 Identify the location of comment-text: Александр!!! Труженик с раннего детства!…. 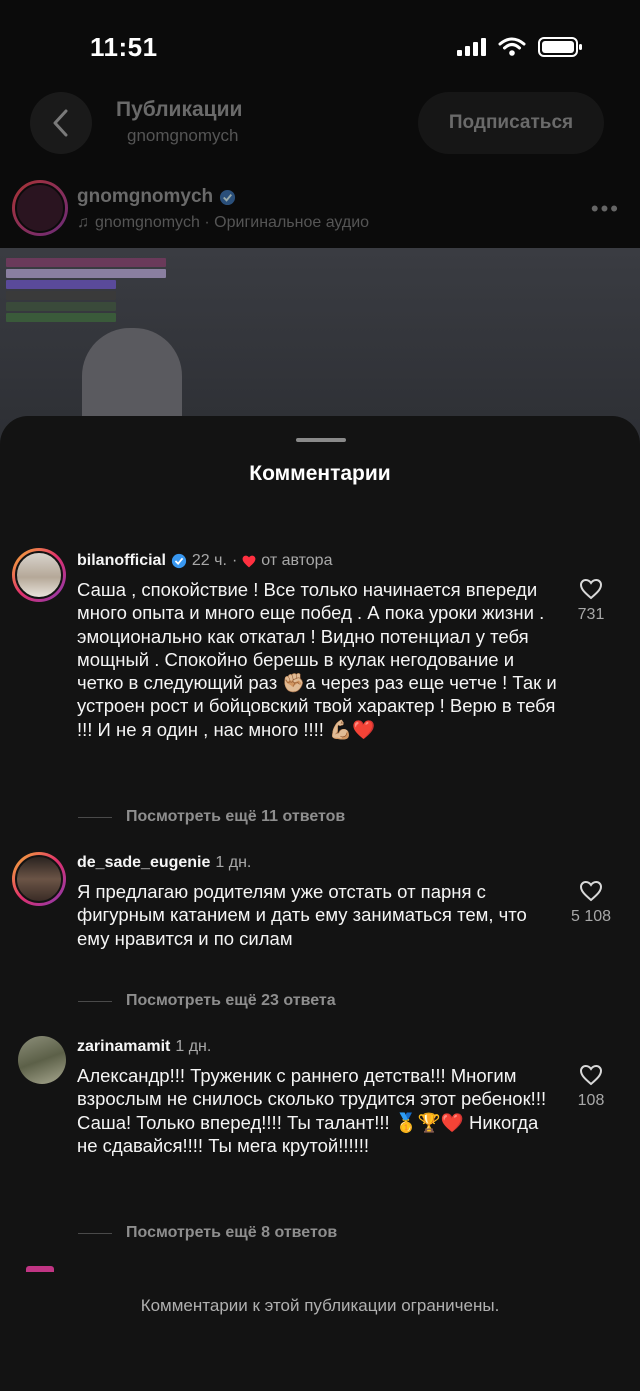
(312, 1110).